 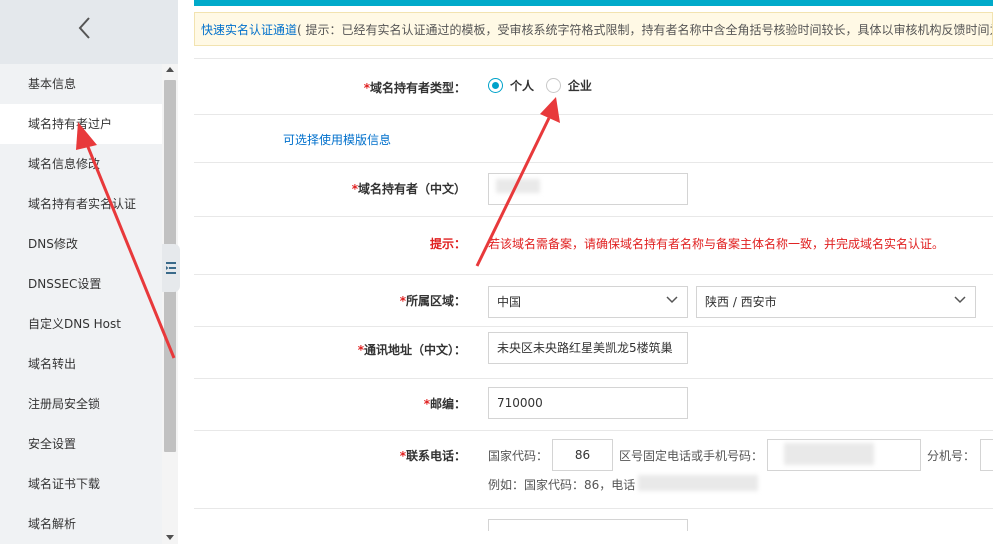 I want to click on tip-text: 若该域名需备案，请确保域名持有者名称与备案主体名称一致，并完成域名实名认证。, so click(x=716, y=244).